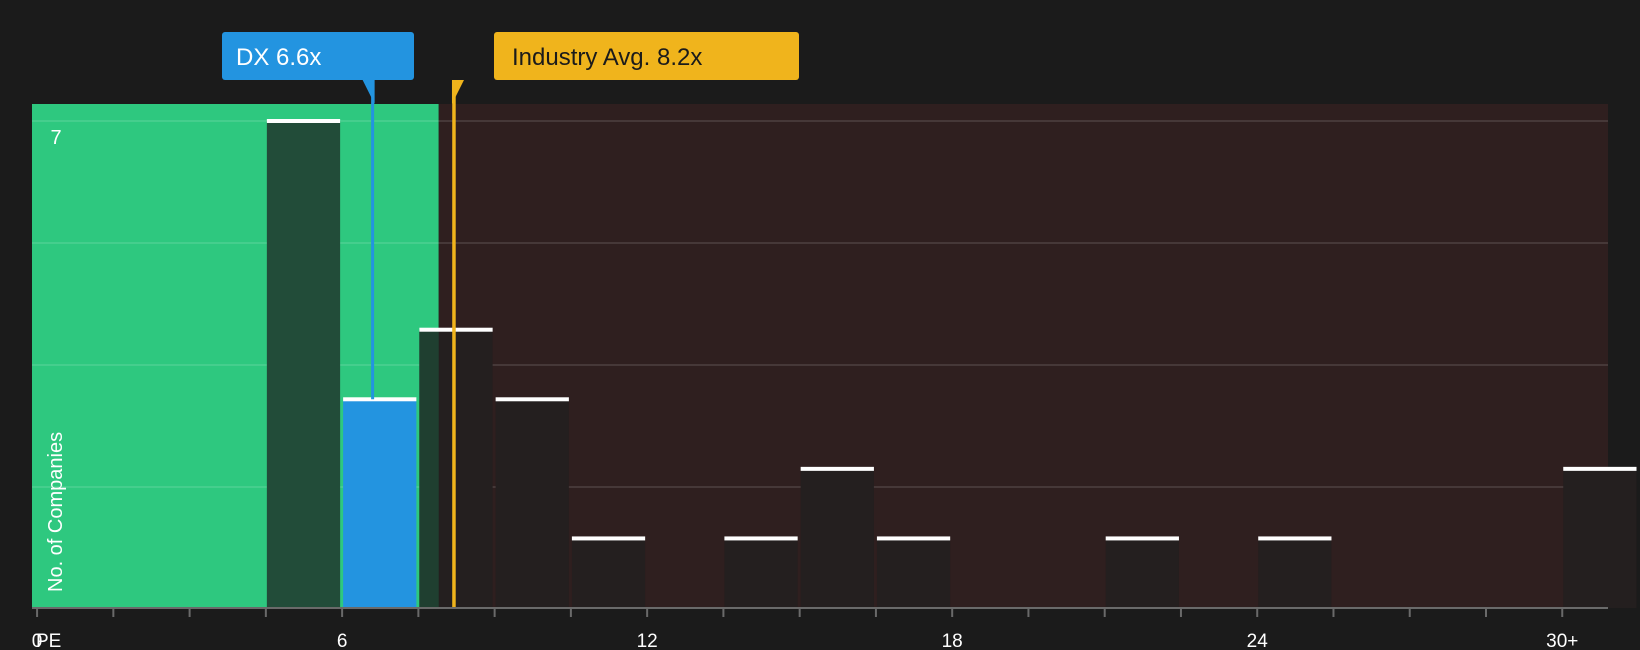 The width and height of the screenshot is (1640, 650). I want to click on industry-callout-label: Industry Avg. 8.2x, so click(607, 57).